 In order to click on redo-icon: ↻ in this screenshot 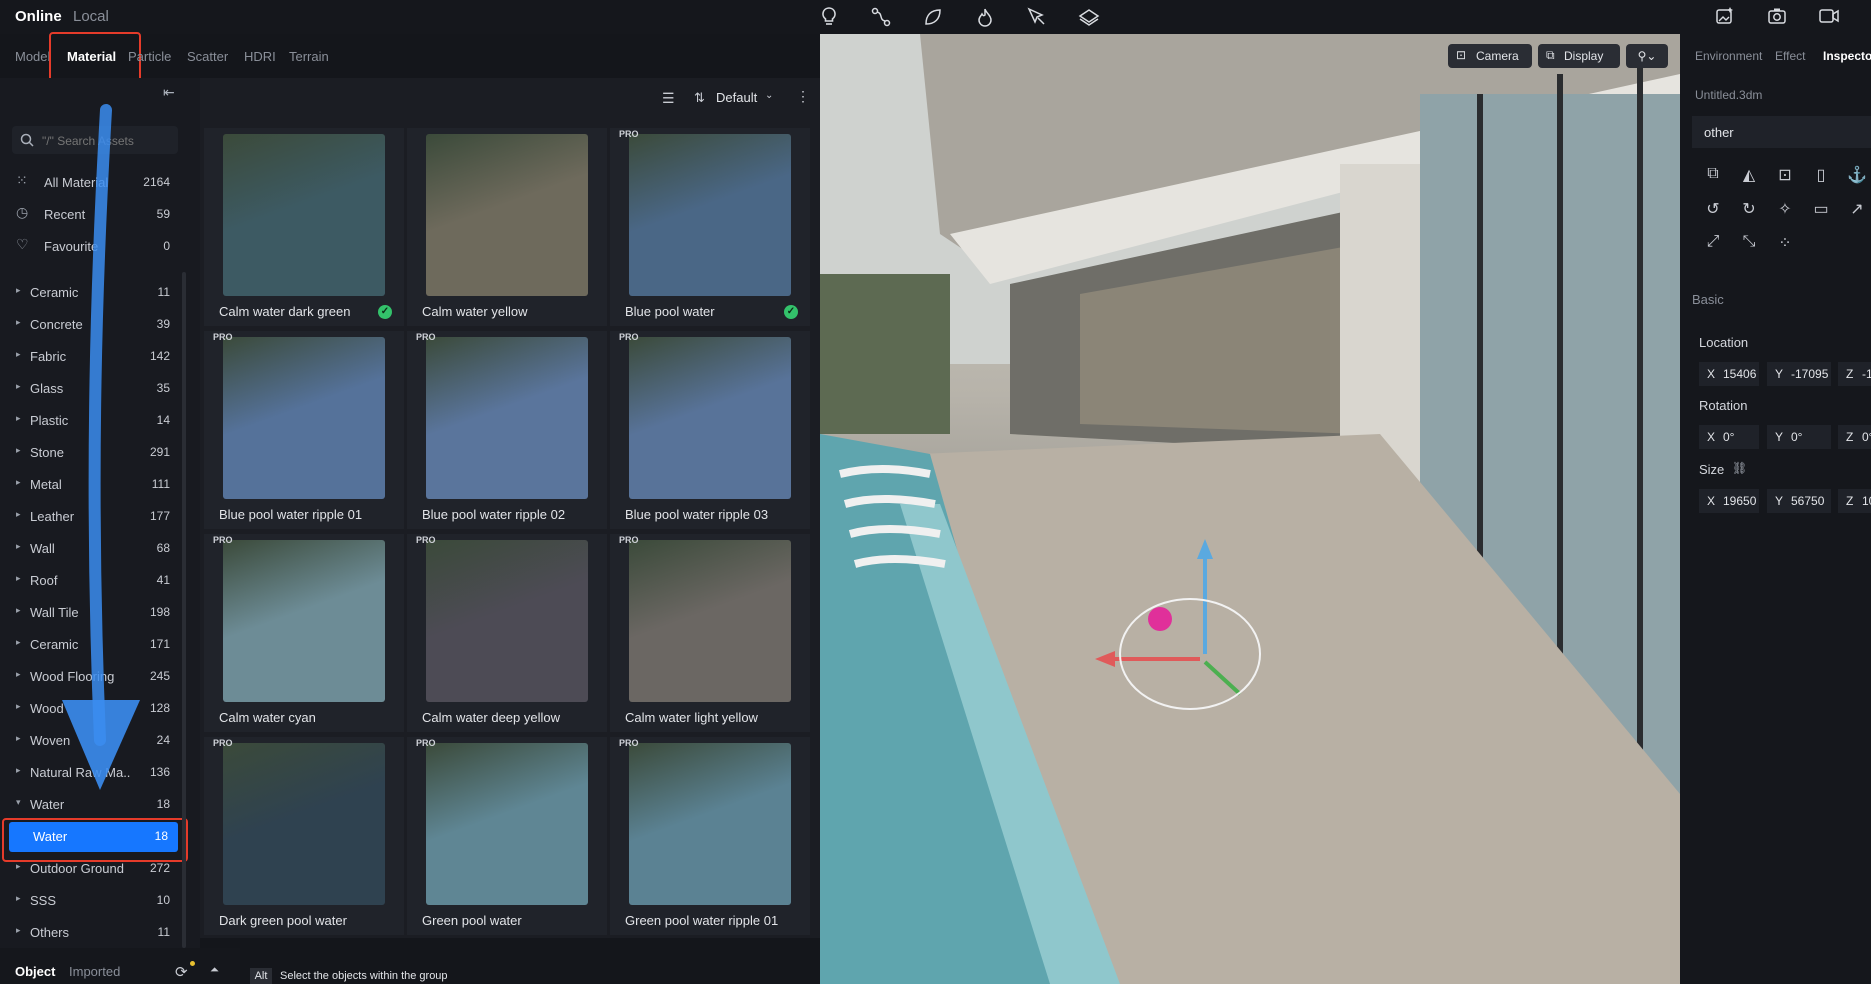, I will do `click(1749, 209)`.